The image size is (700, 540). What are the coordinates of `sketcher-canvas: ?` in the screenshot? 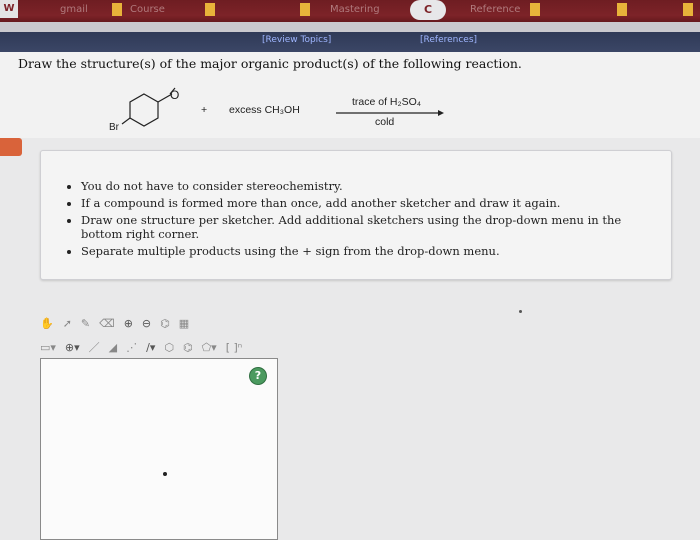 It's located at (159, 449).